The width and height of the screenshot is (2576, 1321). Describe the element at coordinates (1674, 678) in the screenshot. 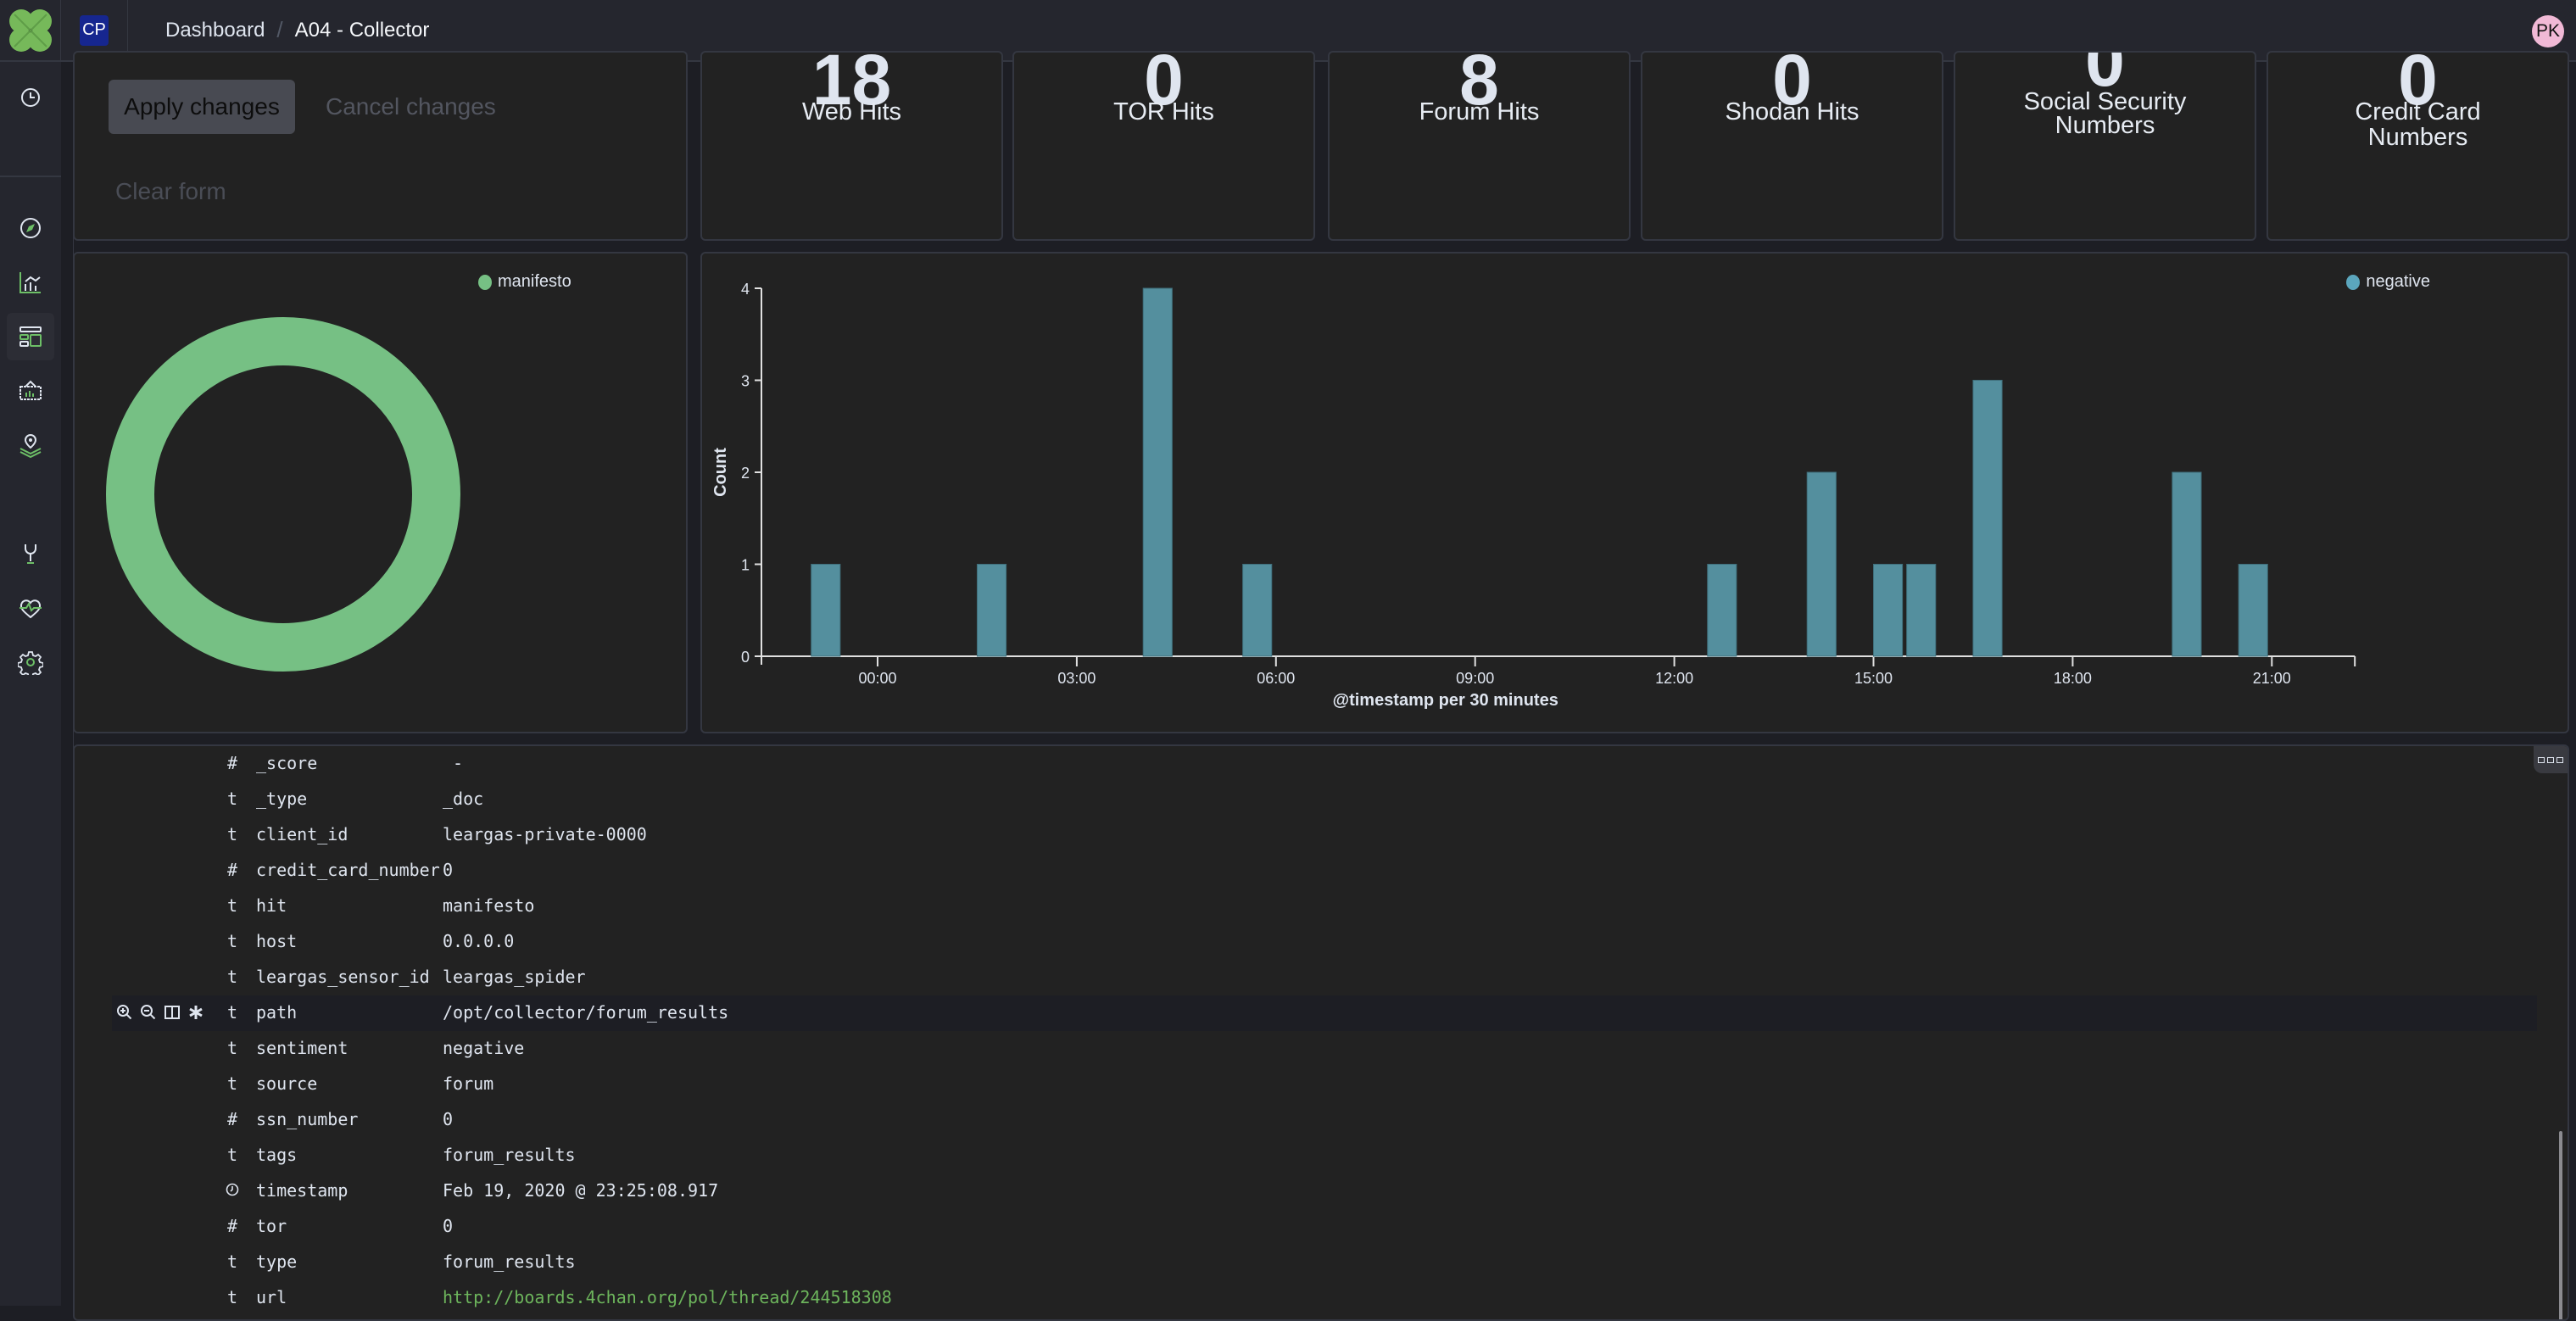

I see `x-tick-label: 12:00` at that location.